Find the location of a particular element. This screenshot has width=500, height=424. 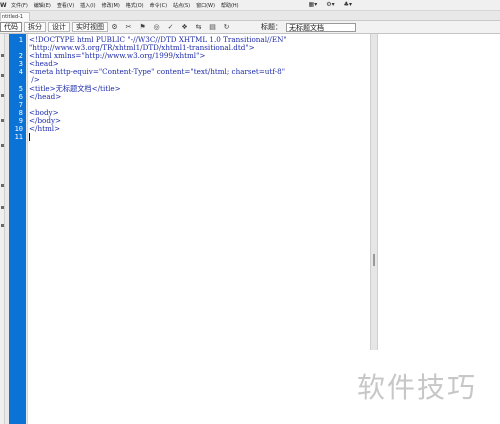

app-logo: W is located at coordinates (3, 5).